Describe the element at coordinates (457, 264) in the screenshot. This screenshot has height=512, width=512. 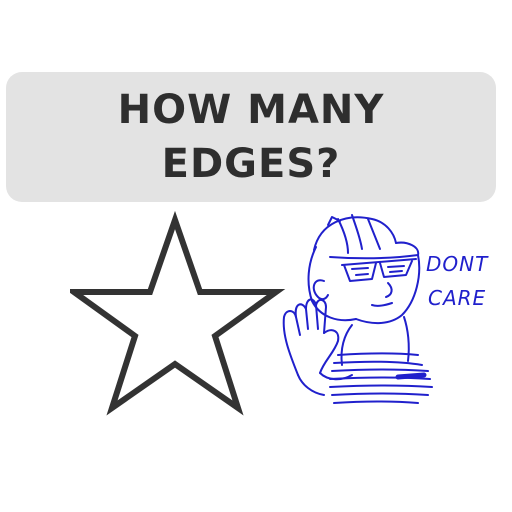
I see `doodle-caption-line1: DONT` at that location.